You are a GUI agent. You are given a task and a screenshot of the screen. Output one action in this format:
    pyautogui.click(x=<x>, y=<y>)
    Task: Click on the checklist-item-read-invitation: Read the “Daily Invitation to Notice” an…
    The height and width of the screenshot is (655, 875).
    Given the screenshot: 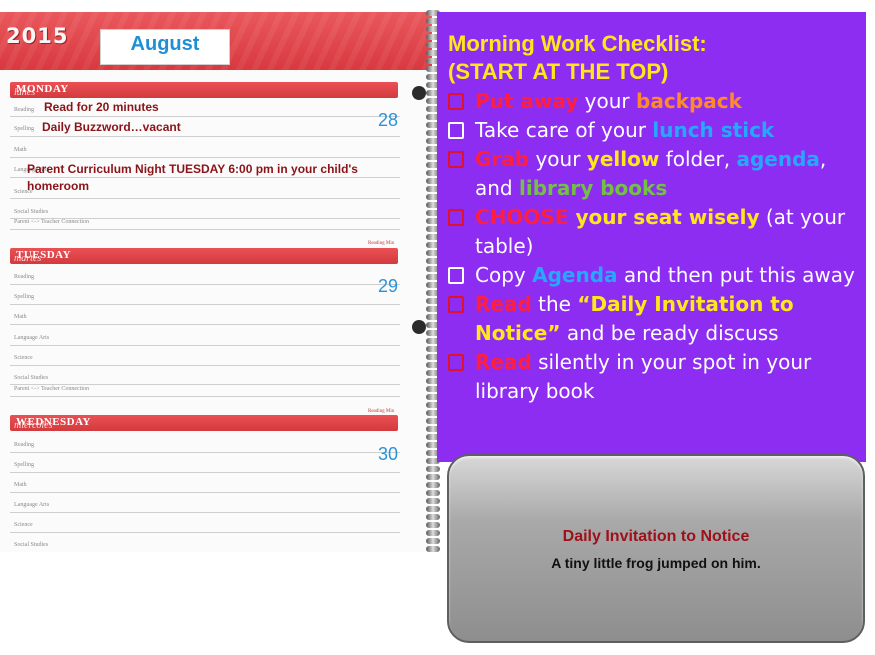 What is the action you would take?
    pyautogui.click(x=653, y=319)
    